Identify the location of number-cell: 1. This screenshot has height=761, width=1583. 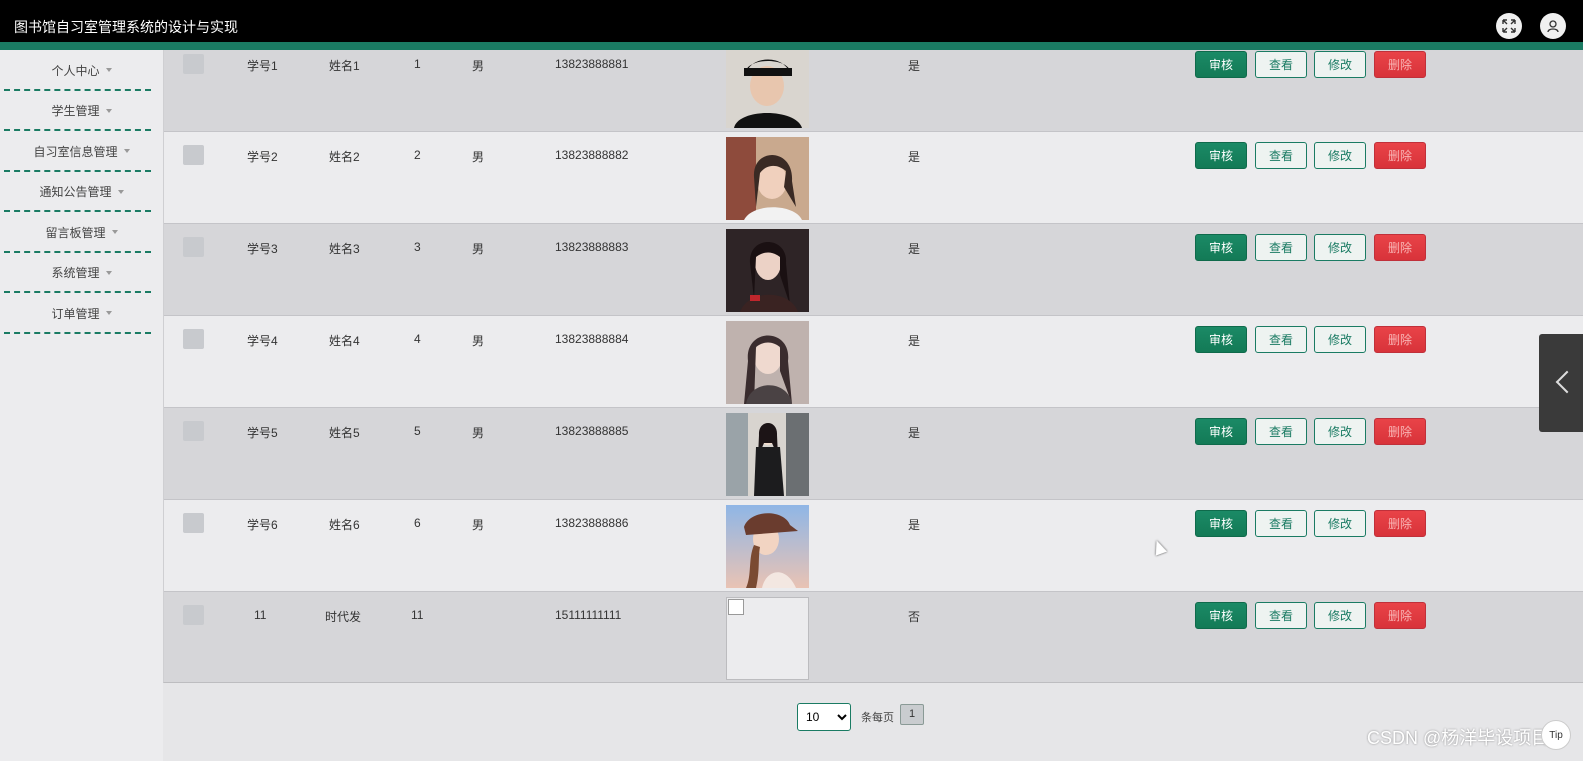
(417, 64).